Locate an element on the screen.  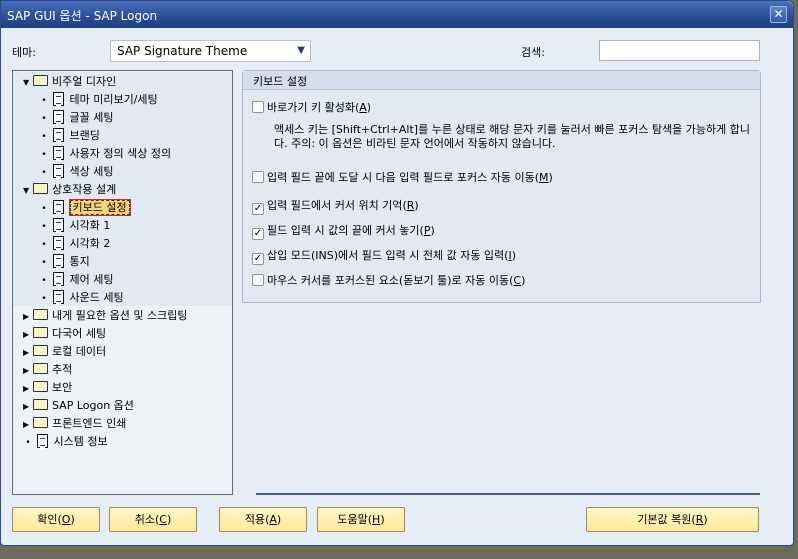
access-key: P is located at coordinates (427, 230).